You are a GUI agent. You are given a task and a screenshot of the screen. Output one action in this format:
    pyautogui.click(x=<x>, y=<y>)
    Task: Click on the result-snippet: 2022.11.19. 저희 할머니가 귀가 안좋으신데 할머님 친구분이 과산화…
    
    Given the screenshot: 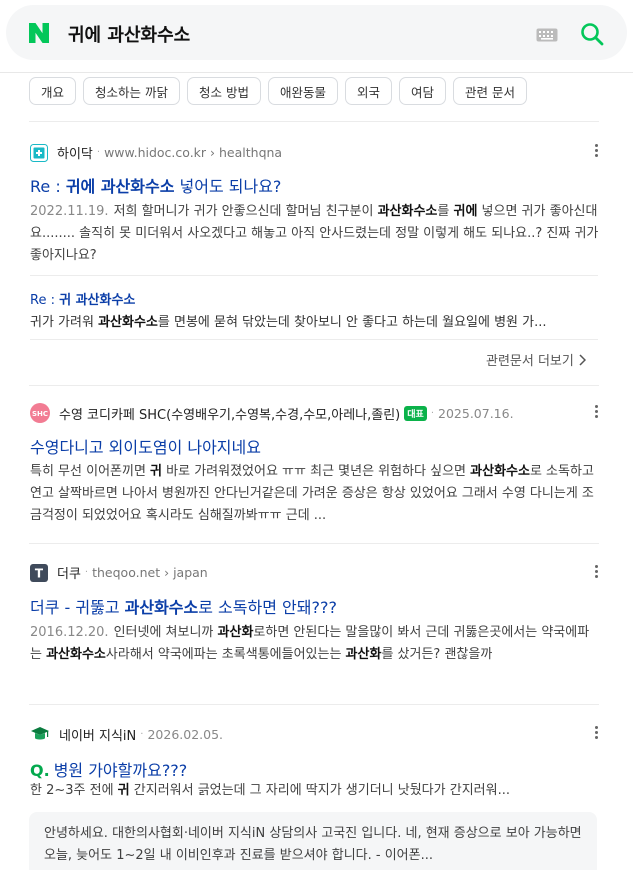 What is the action you would take?
    pyautogui.click(x=314, y=233)
    